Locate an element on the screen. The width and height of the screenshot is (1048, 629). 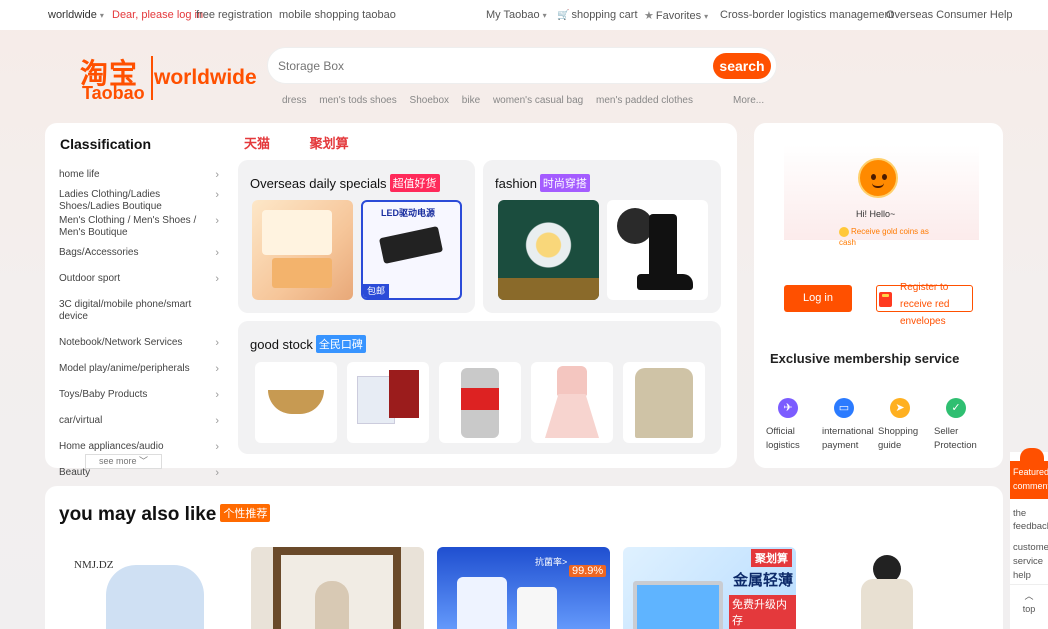
featured-comments-button: Featured comments is located at coordinates (1029, 480).